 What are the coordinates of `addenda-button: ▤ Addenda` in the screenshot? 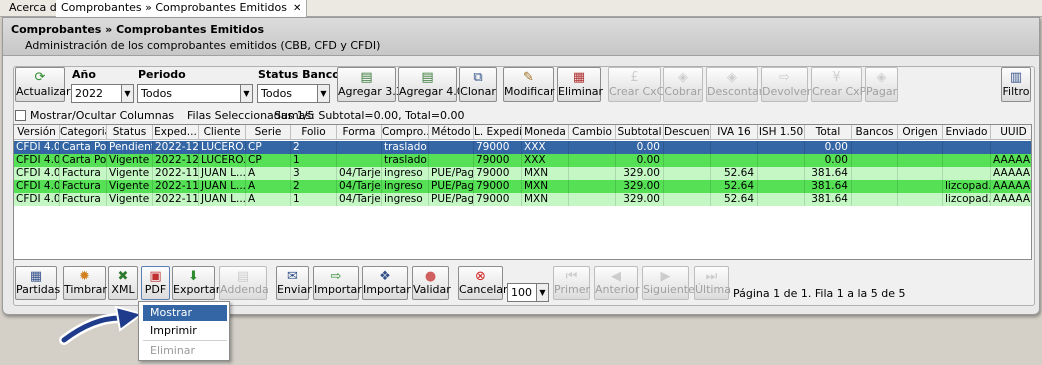 It's located at (244, 283).